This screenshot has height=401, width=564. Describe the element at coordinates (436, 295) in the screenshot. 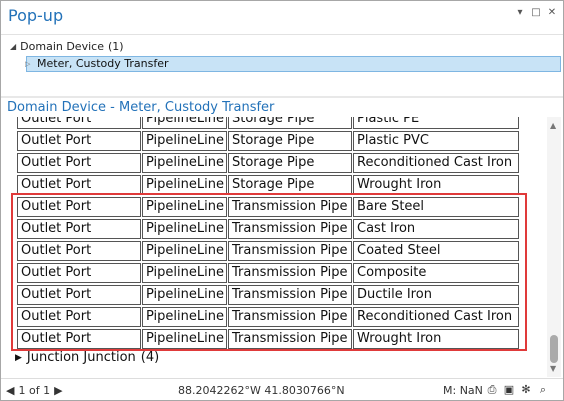

I see `material-cell: Ductile Iron` at that location.